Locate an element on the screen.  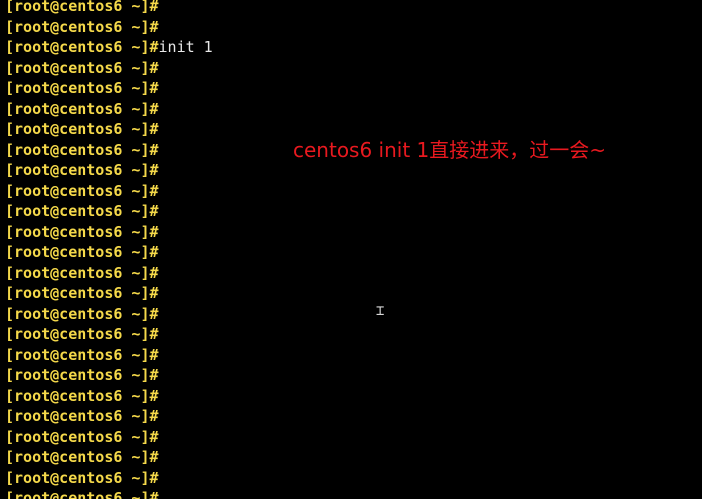
text-cursor-icon: ⌶ is located at coordinates (380, 311).